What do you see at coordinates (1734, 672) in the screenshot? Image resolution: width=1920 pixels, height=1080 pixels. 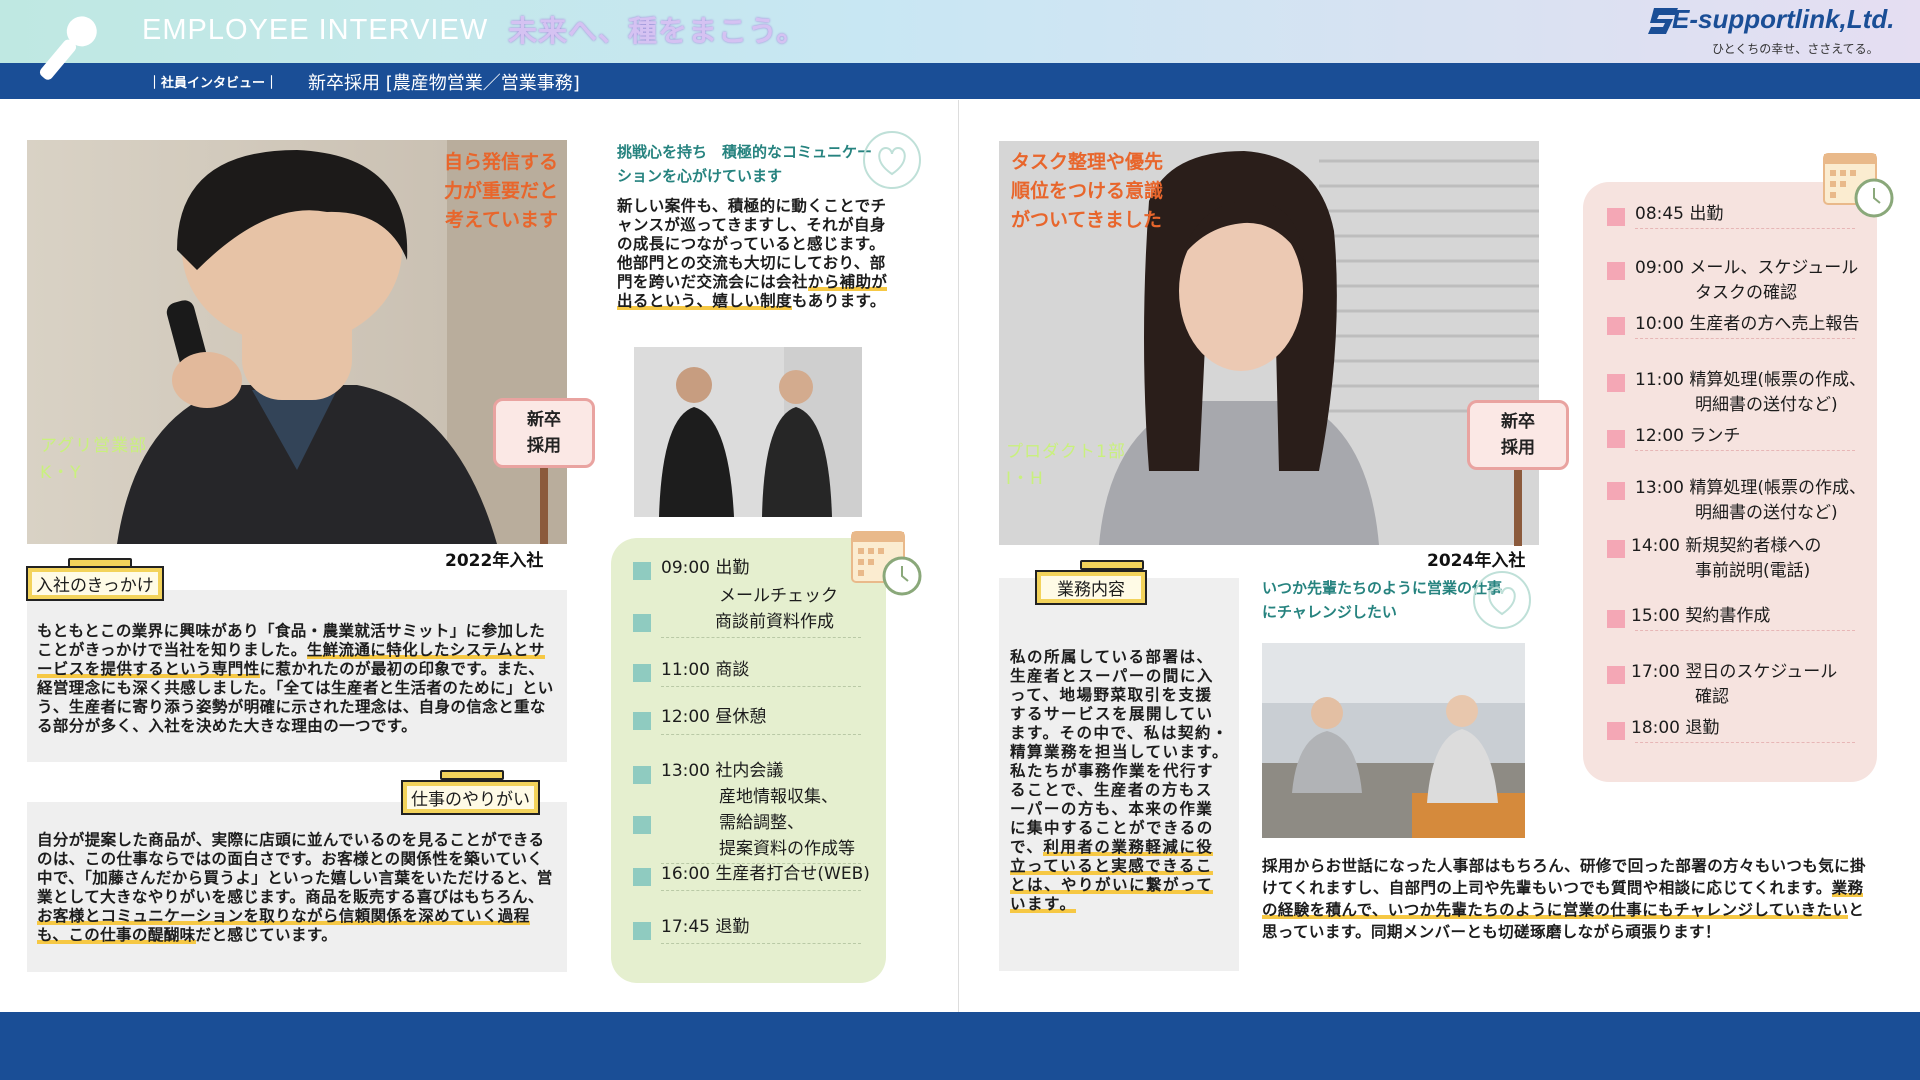 I see `schedule-item: 17:00 翌日のスケジュール` at bounding box center [1734, 672].